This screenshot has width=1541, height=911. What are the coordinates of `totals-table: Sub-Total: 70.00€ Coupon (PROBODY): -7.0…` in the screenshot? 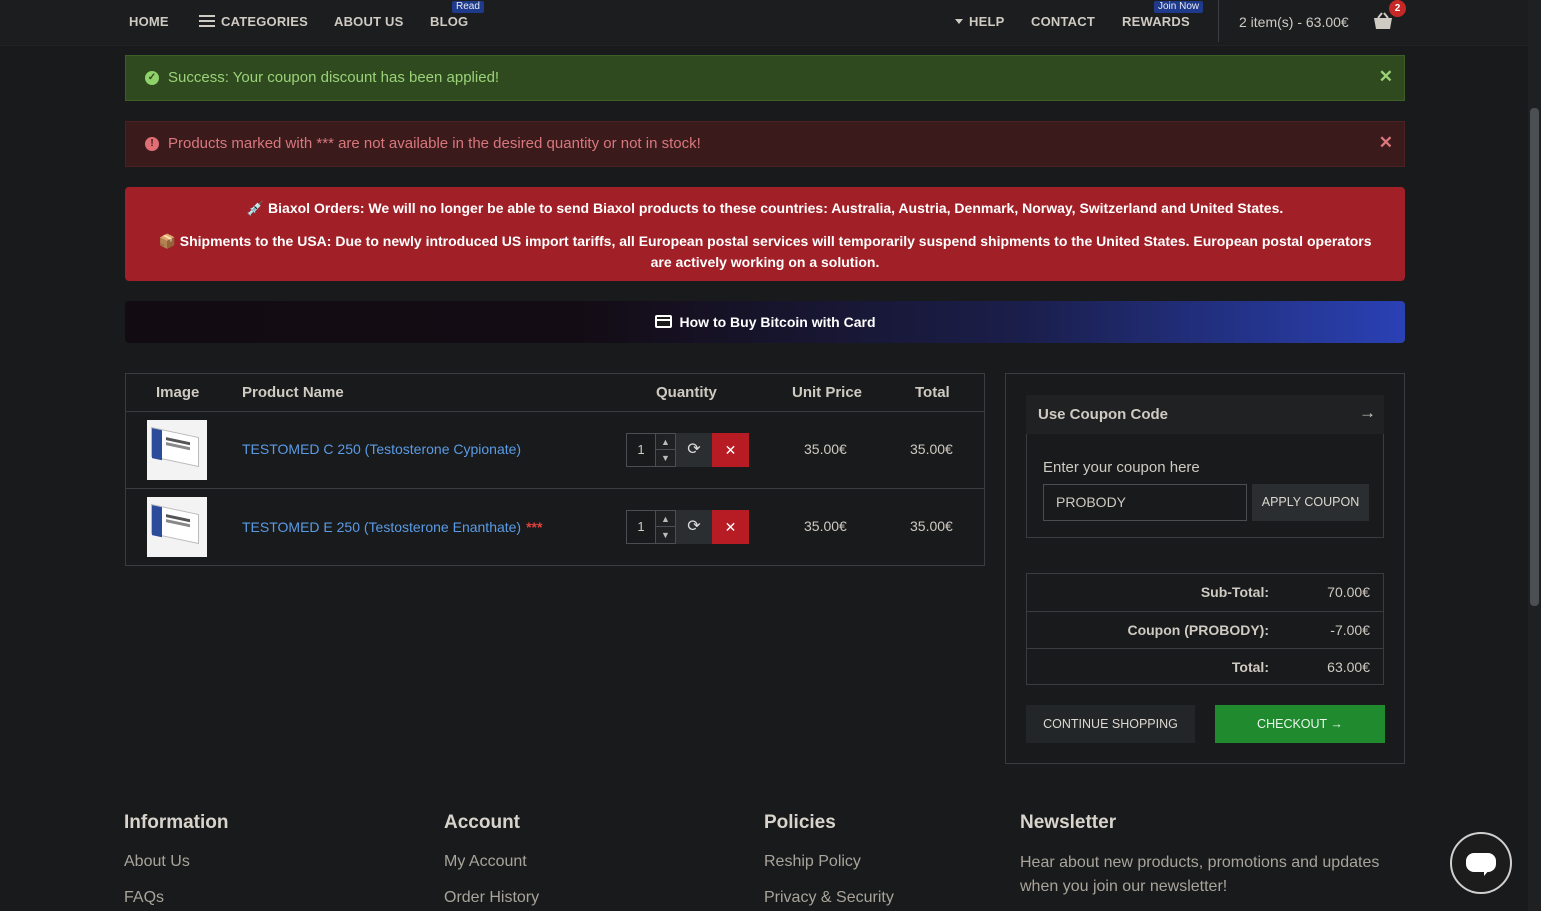 It's located at (1205, 629).